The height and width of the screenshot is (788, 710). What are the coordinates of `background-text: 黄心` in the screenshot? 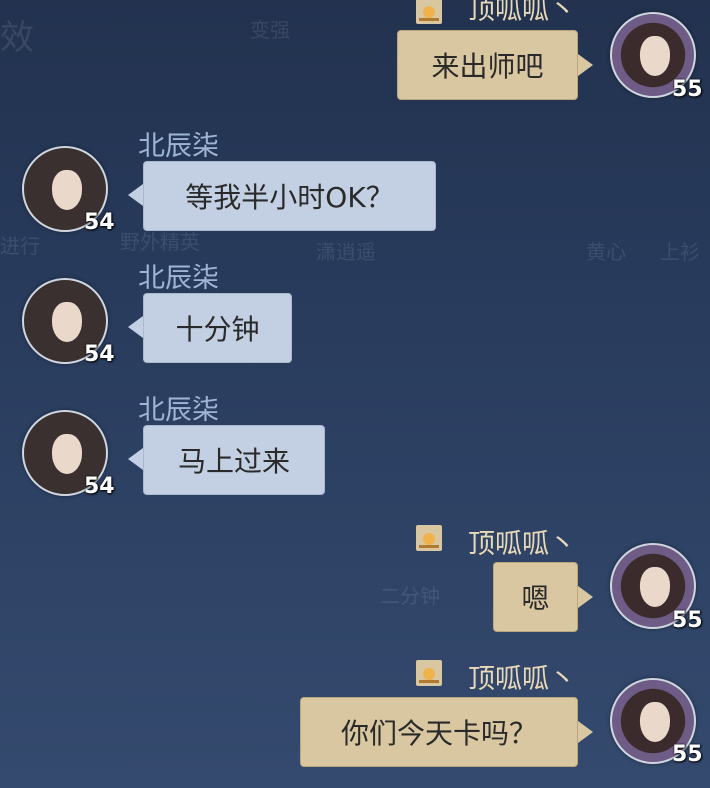 It's located at (606, 252).